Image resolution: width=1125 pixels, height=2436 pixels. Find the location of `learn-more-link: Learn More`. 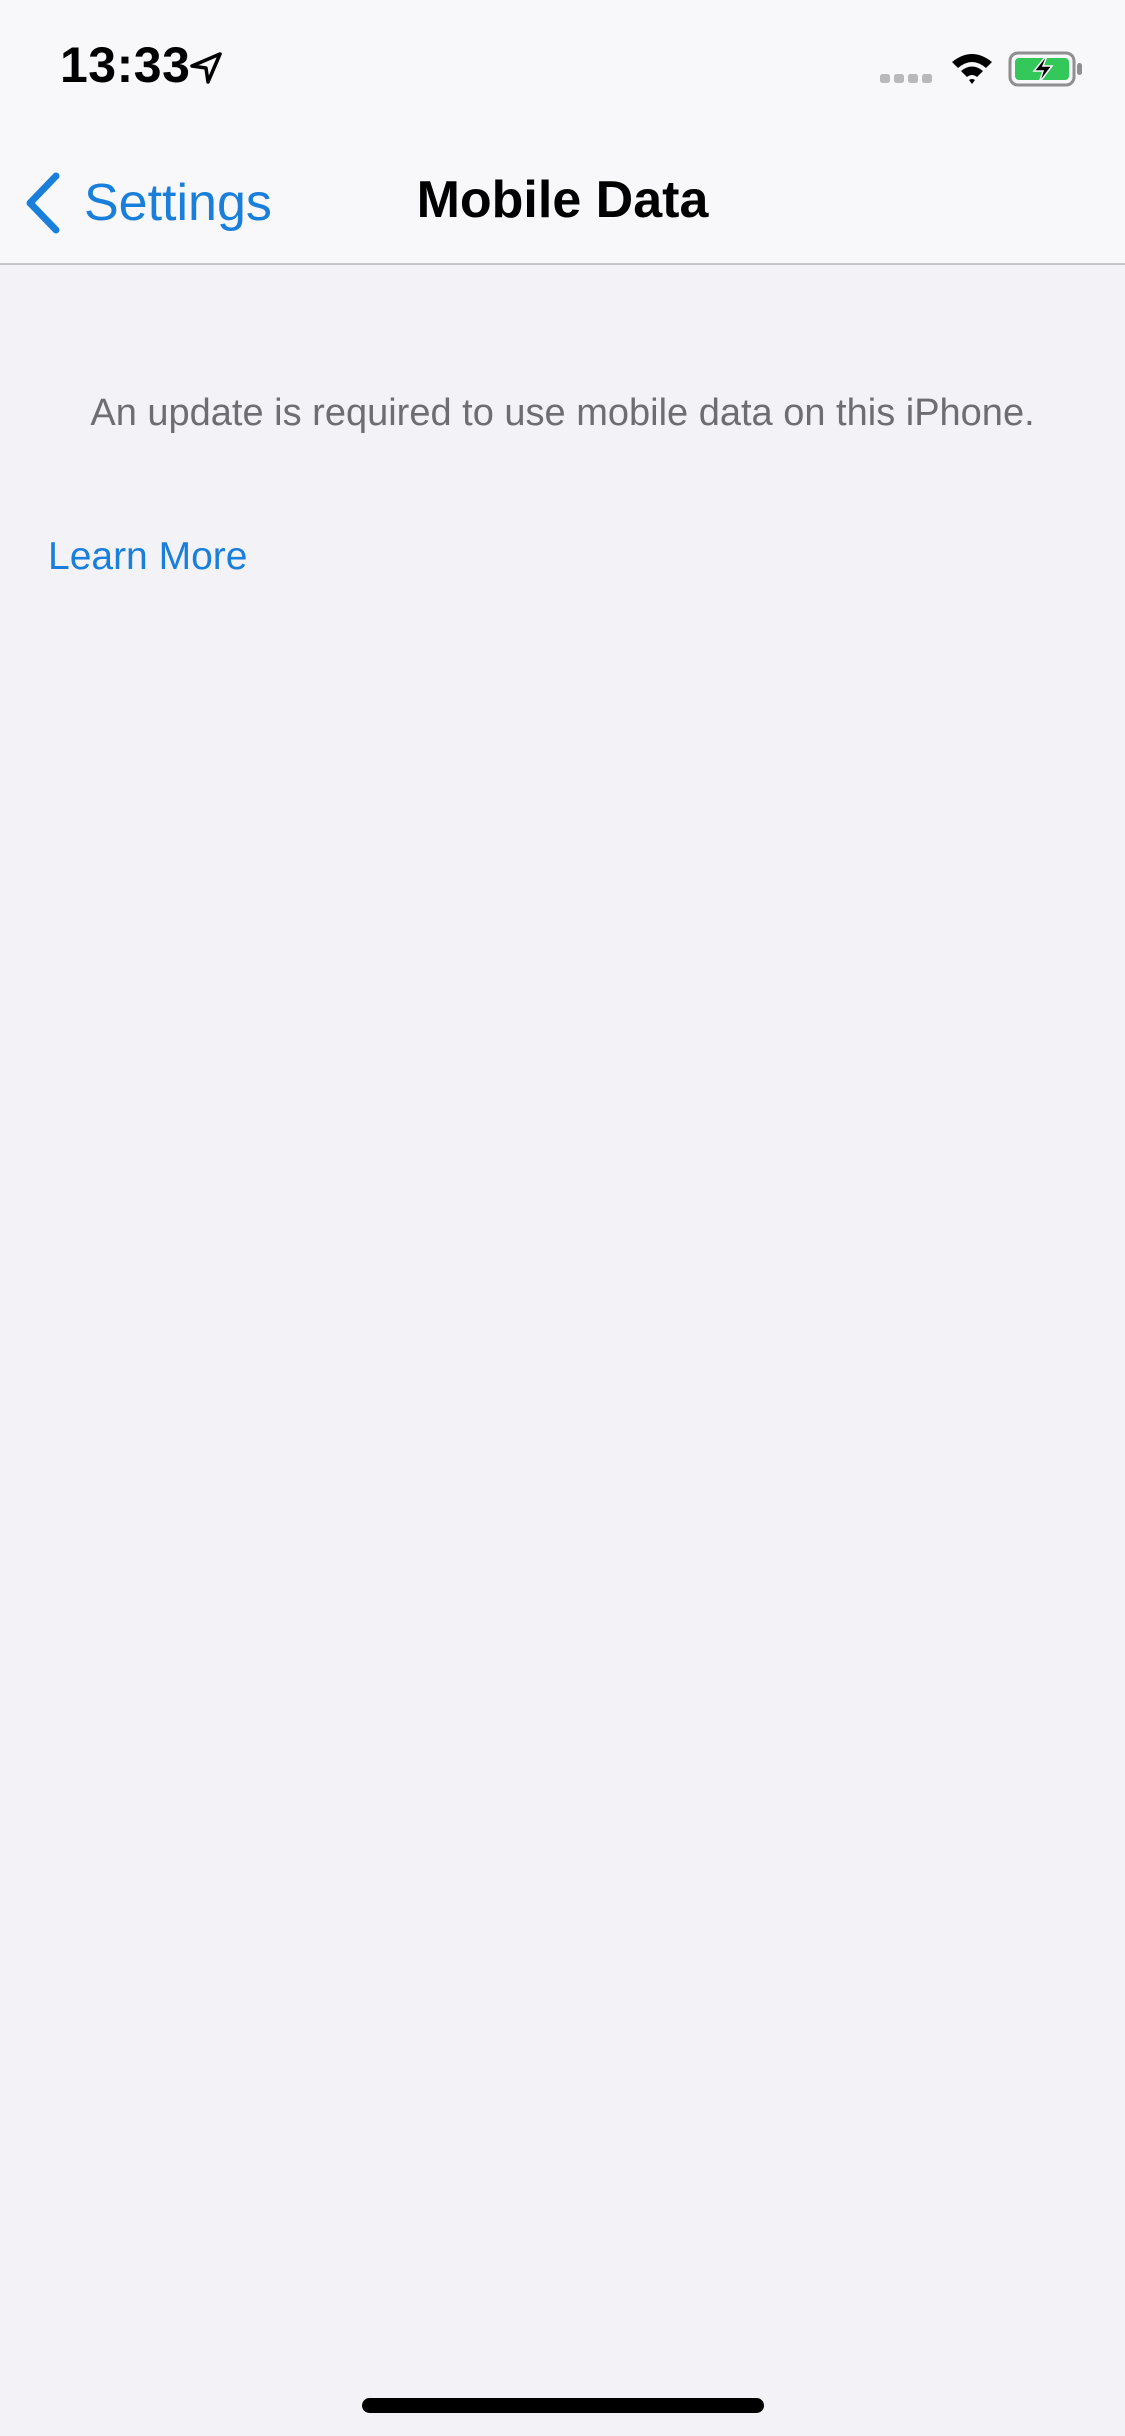

learn-more-link: Learn More is located at coordinates (147, 557).